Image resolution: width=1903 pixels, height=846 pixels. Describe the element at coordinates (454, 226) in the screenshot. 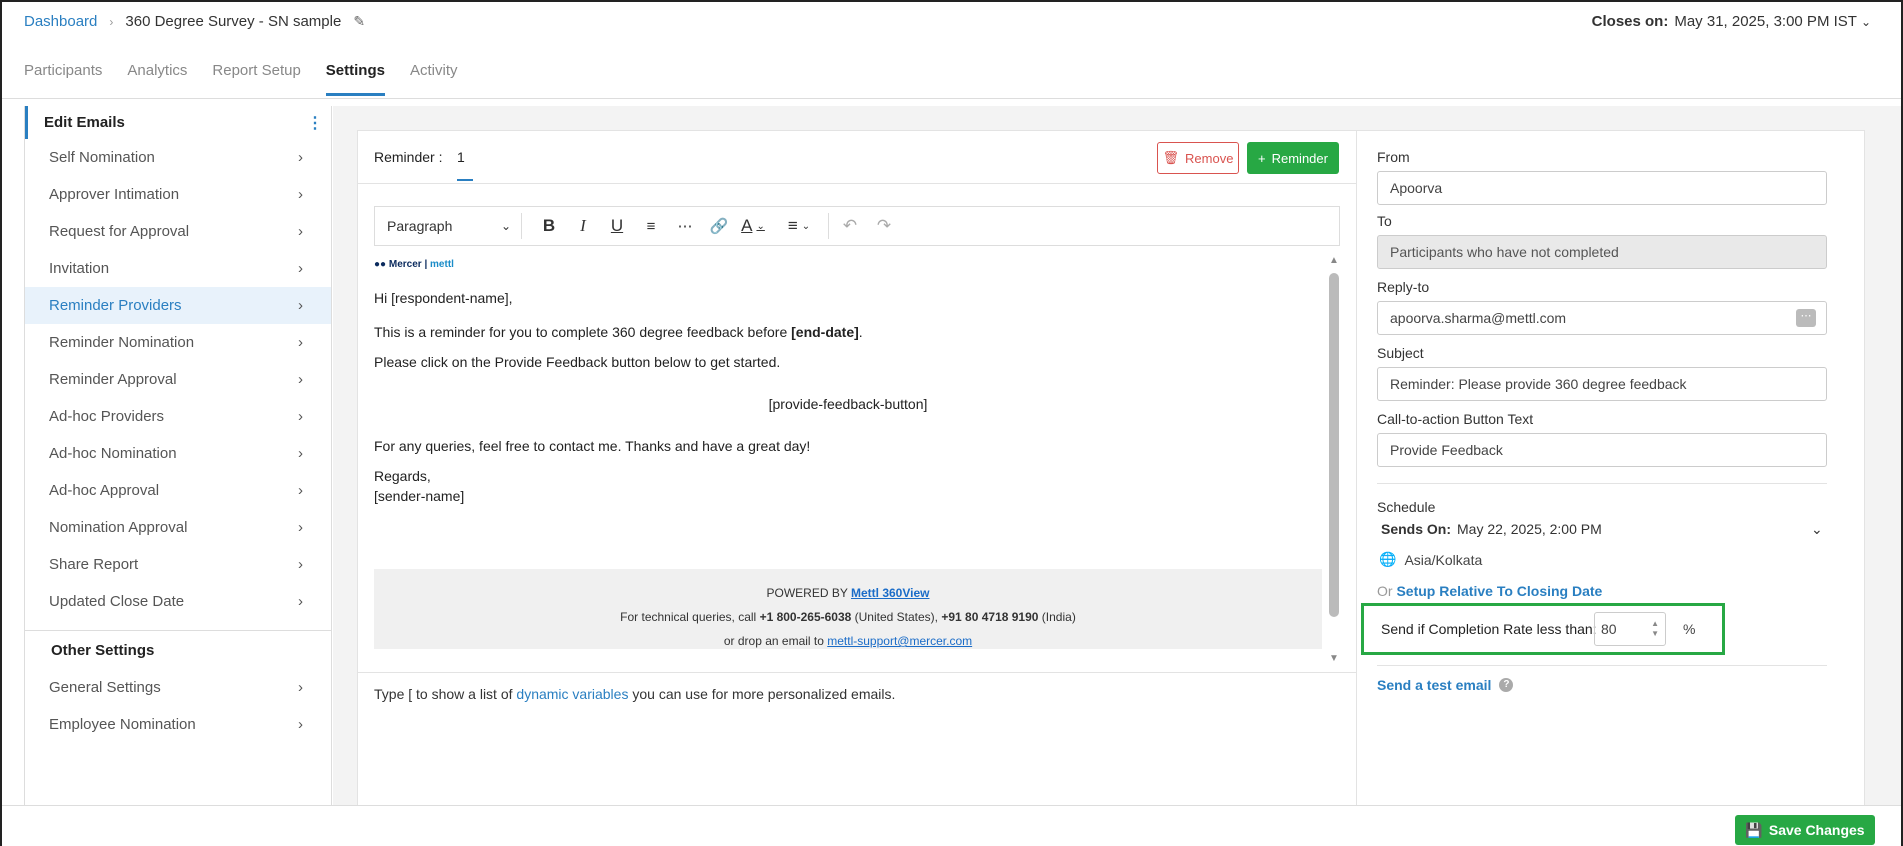

I see `paragraph-style-dropdown: Paragraph ⌄` at that location.